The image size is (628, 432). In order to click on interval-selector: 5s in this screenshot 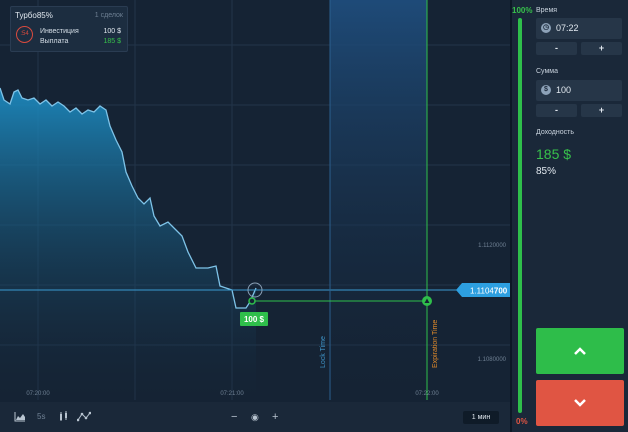, I will do `click(41, 416)`.